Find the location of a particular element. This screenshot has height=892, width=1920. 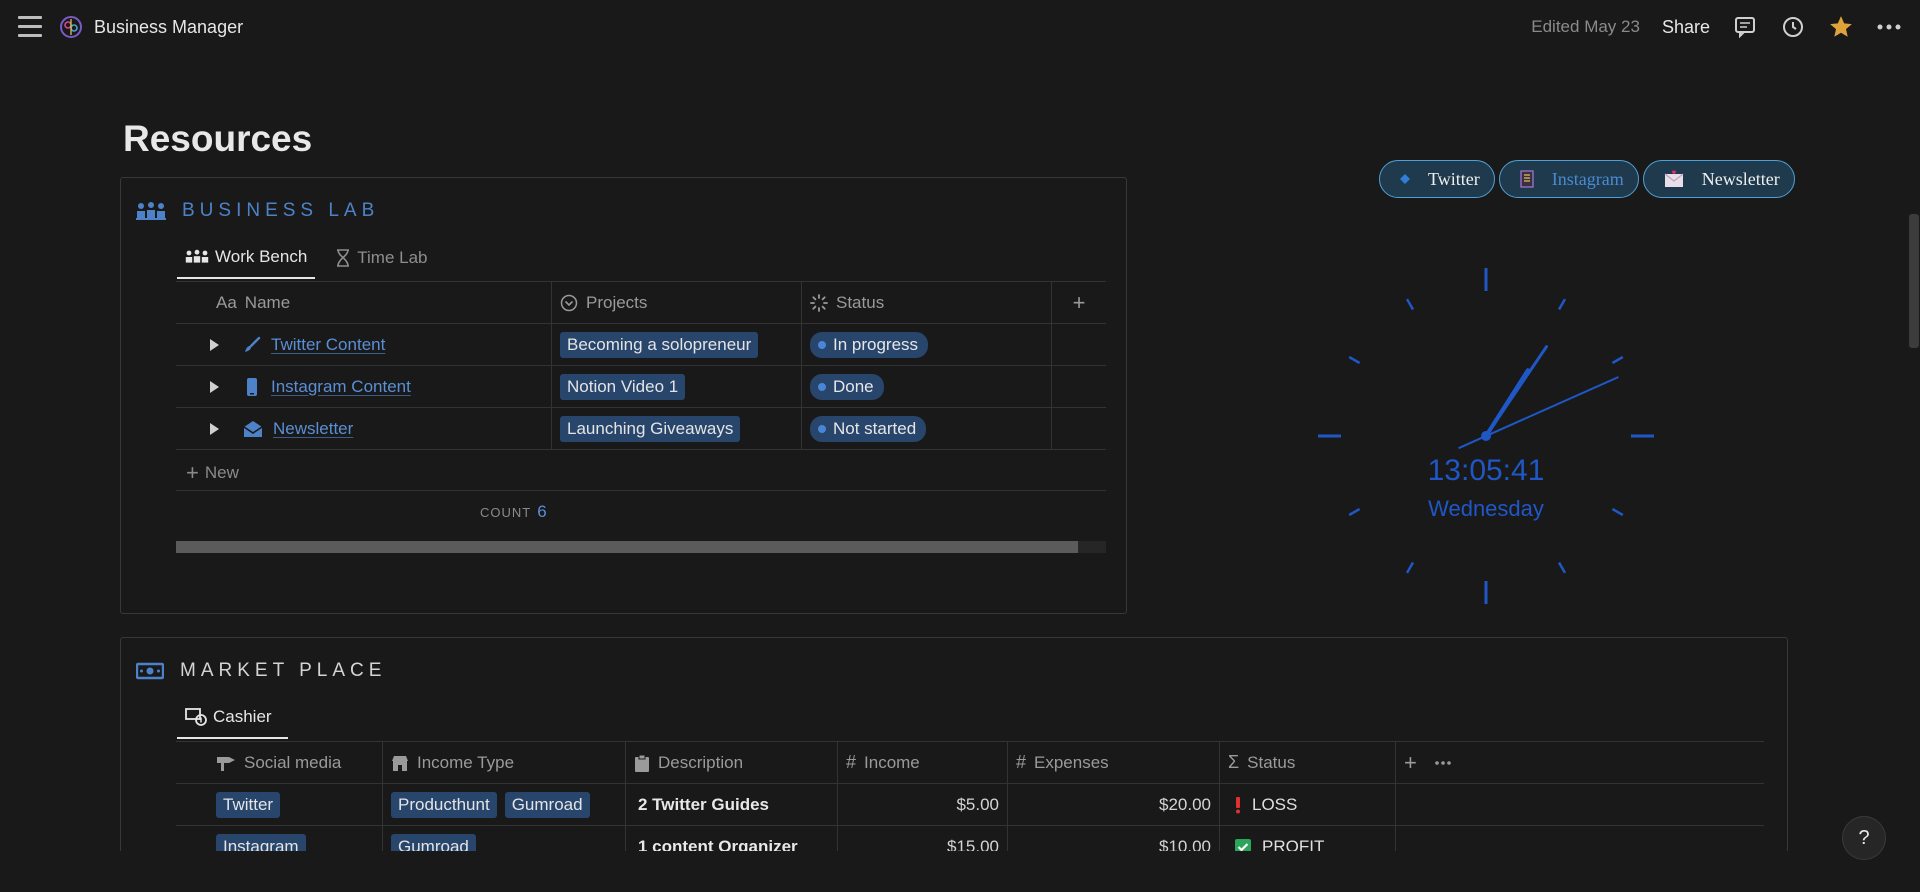

income-type-tag: Producthunt is located at coordinates (444, 804).